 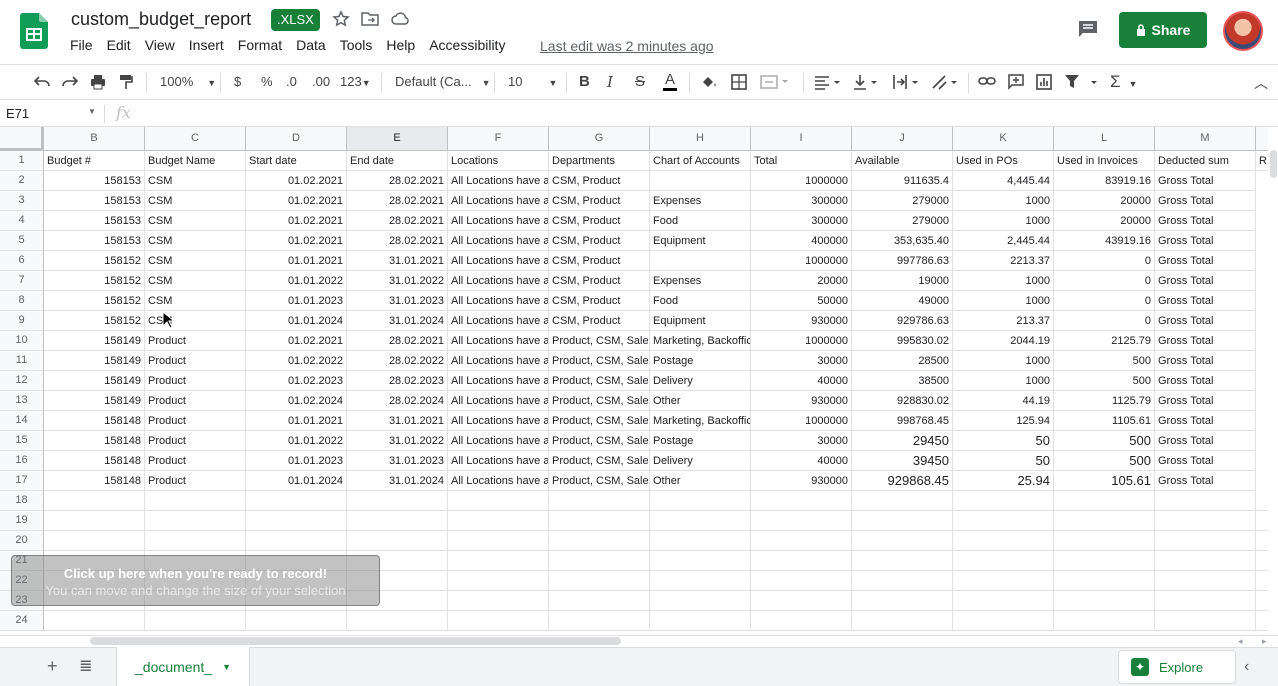 I want to click on data-cell: 213.37, so click(x=1003, y=321).